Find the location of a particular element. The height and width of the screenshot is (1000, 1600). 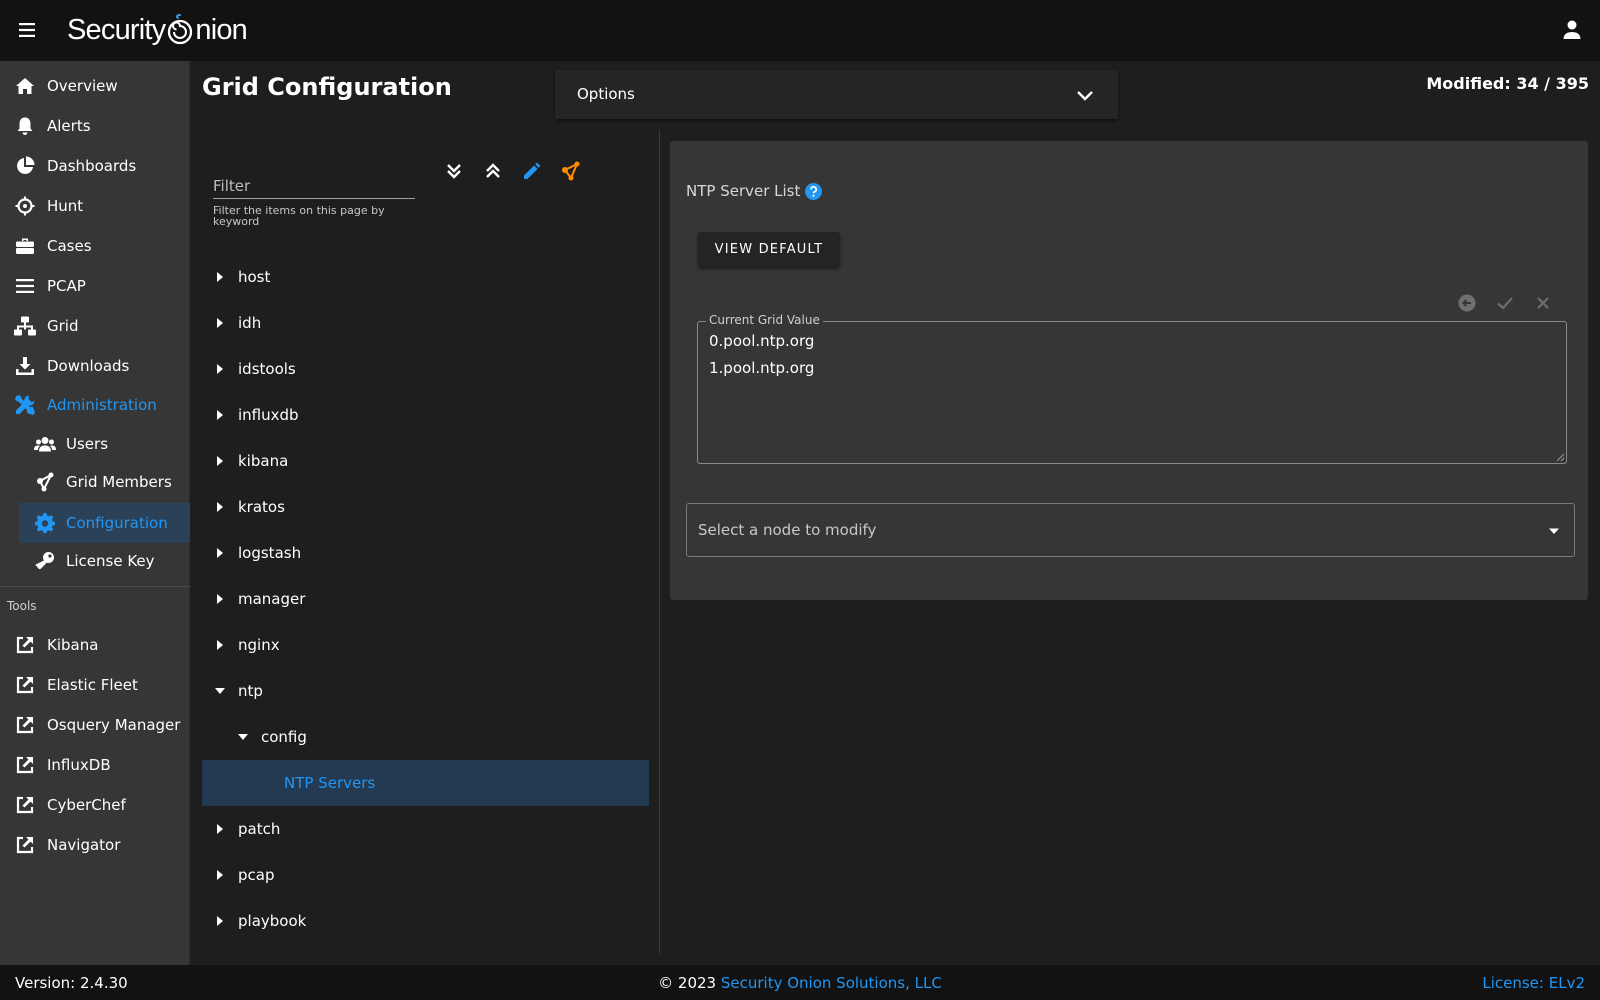

sidebar-item-label: Alerts is located at coordinates (69, 126).